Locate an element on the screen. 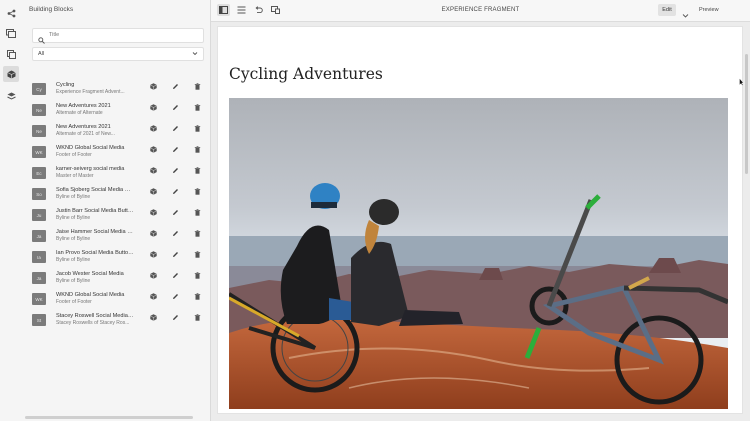  item-thumbnail: Ia is located at coordinates (39, 257).